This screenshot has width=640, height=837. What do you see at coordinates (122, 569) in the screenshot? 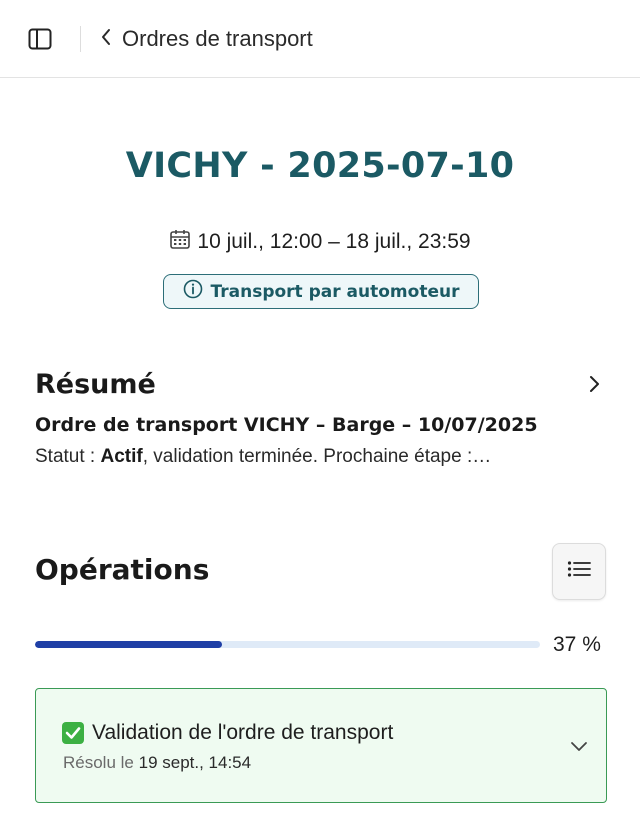
I see `operations-title: Opérations` at bounding box center [122, 569].